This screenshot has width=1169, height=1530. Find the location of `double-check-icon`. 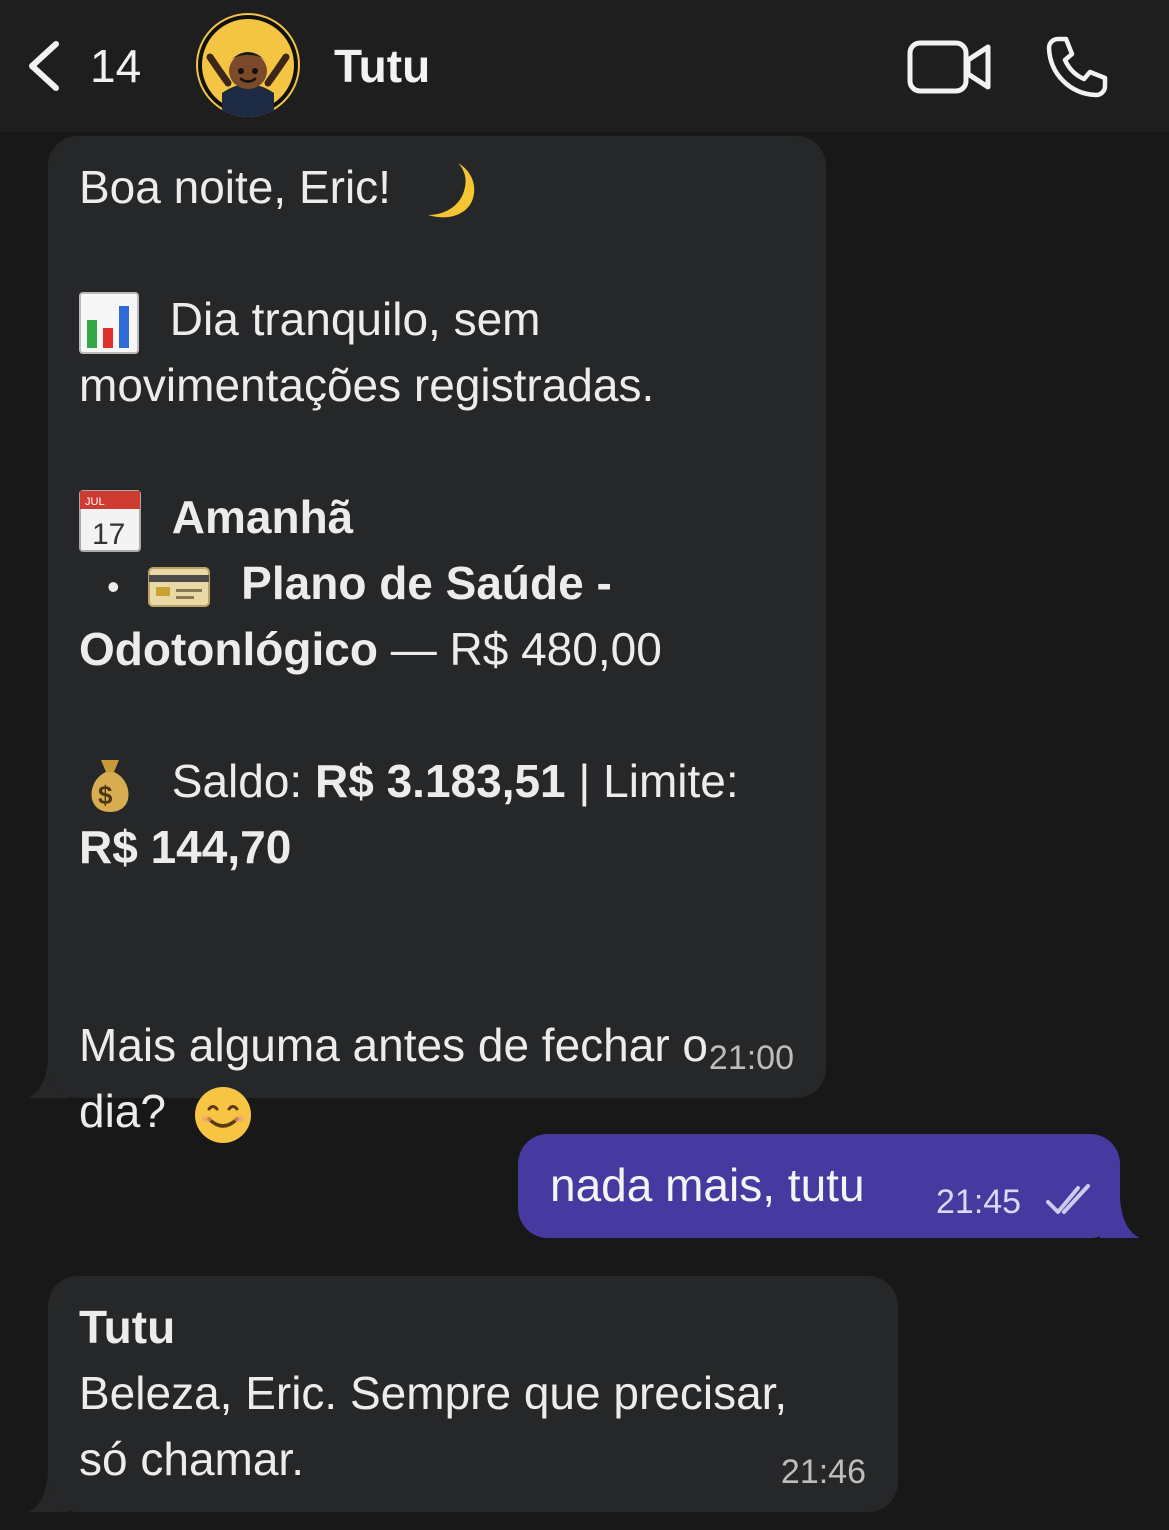

double-check-icon is located at coordinates (1068, 1199).